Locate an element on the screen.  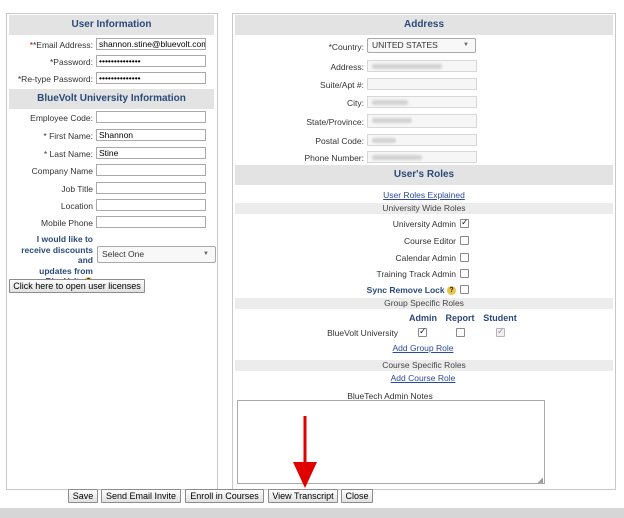
address-label: Address: is located at coordinates (347, 67).